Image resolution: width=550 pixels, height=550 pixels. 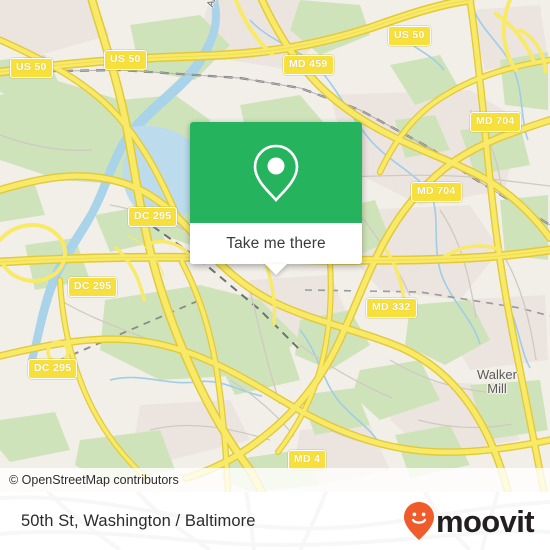 What do you see at coordinates (53, 369) in the screenshot?
I see `road-shield-dc-295-south: DC 295` at bounding box center [53, 369].